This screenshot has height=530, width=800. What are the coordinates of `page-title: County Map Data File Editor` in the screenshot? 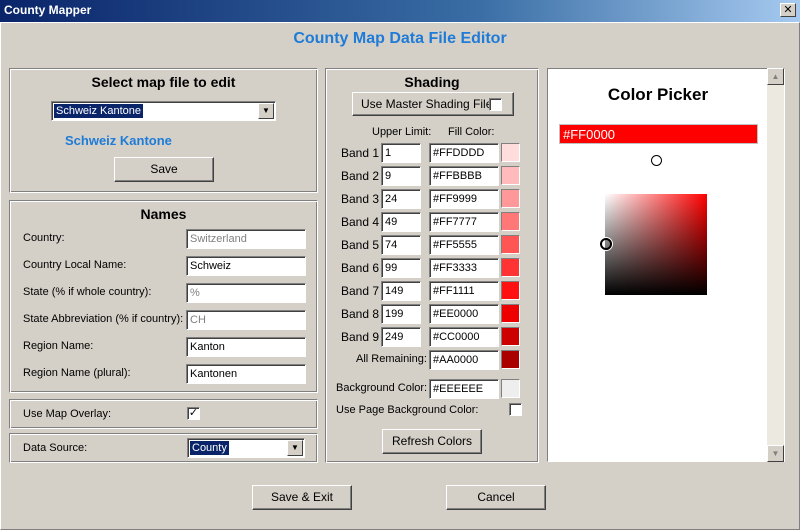 It's located at (400, 38).